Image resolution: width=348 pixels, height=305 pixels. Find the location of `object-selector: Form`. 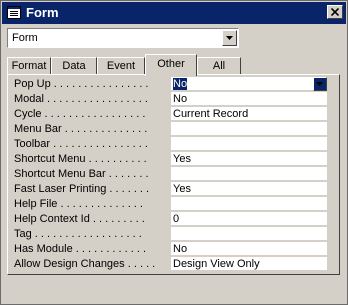

object-selector: Form is located at coordinates (123, 38).